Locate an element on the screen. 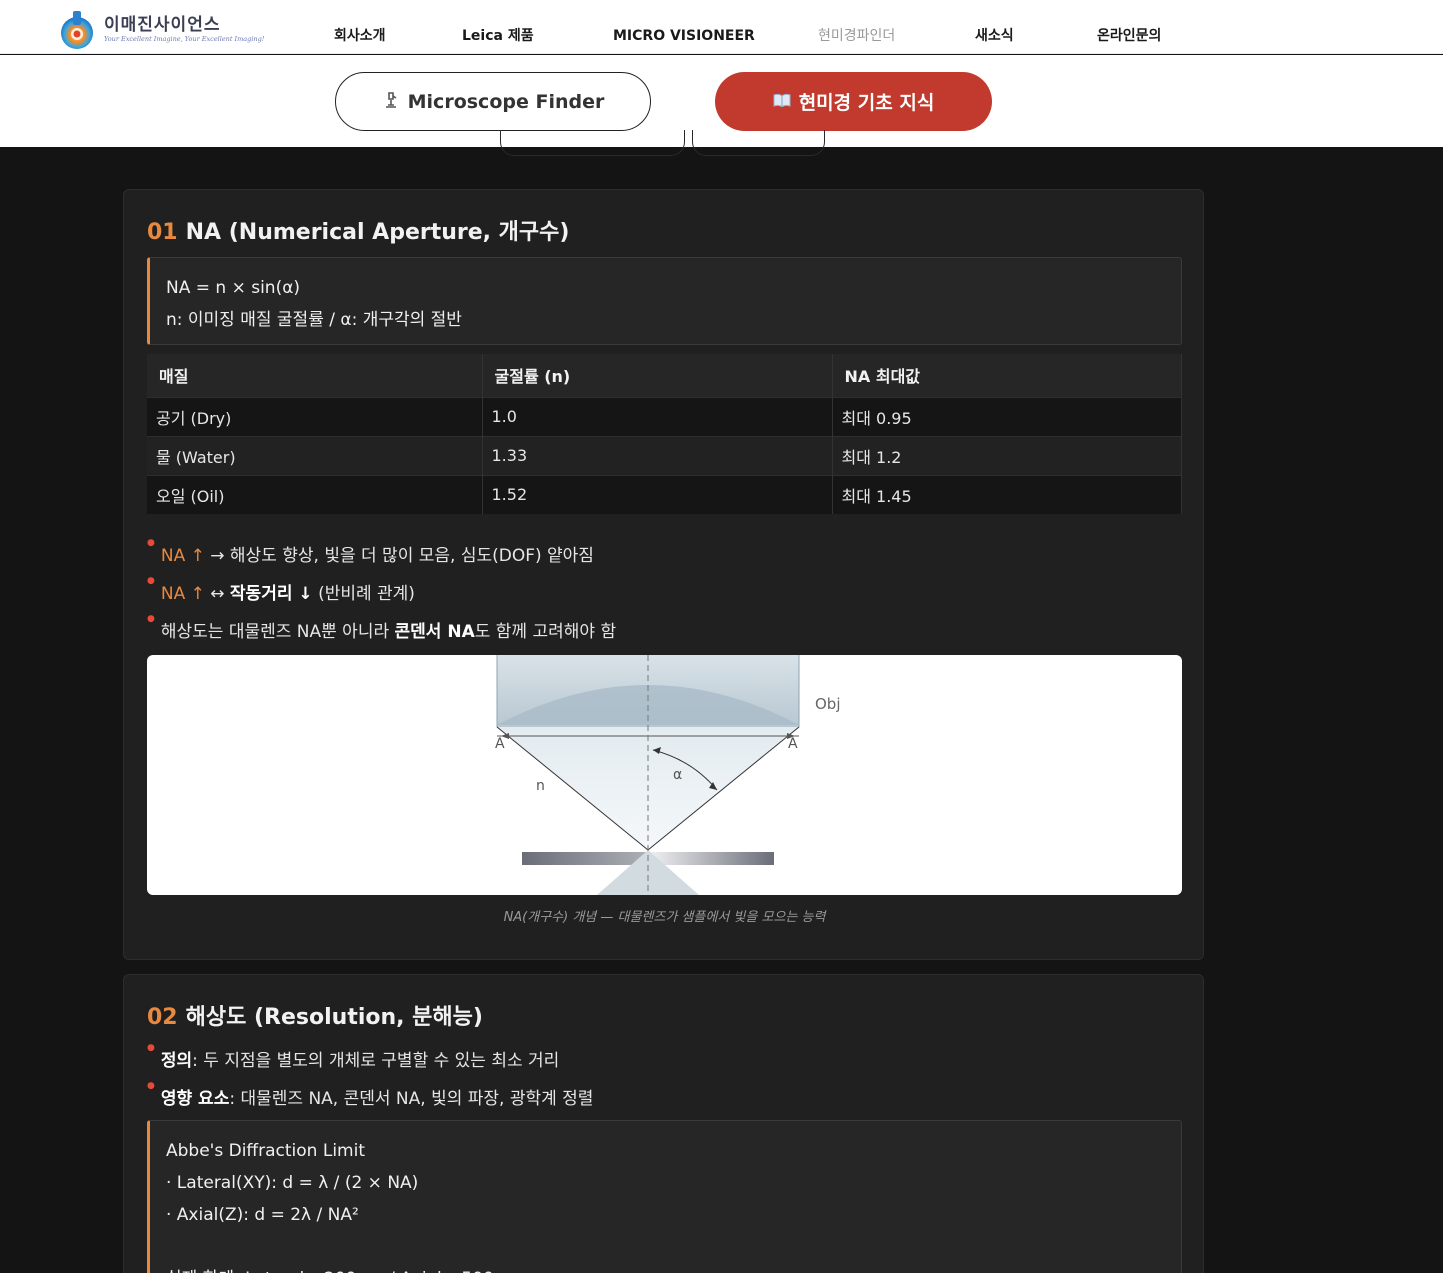 This screenshot has width=1443, height=1273. nav-leica-products: Leica 제품 is located at coordinates (498, 27).